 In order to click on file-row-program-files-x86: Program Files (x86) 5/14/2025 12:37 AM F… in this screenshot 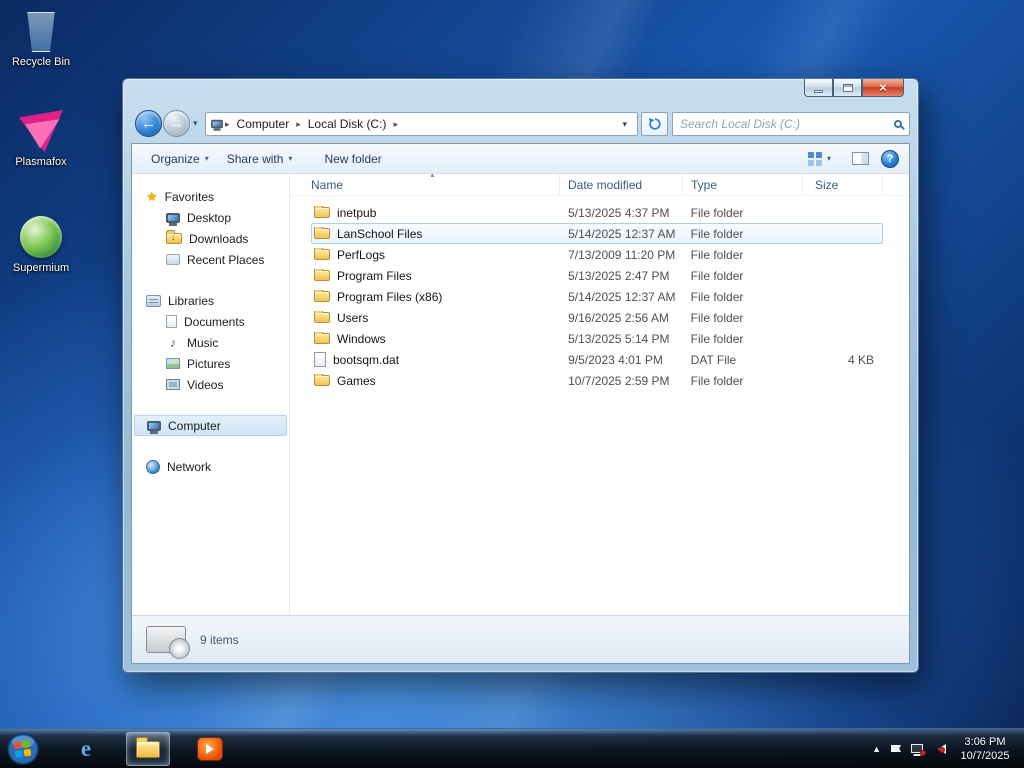, I will do `click(597, 296)`.